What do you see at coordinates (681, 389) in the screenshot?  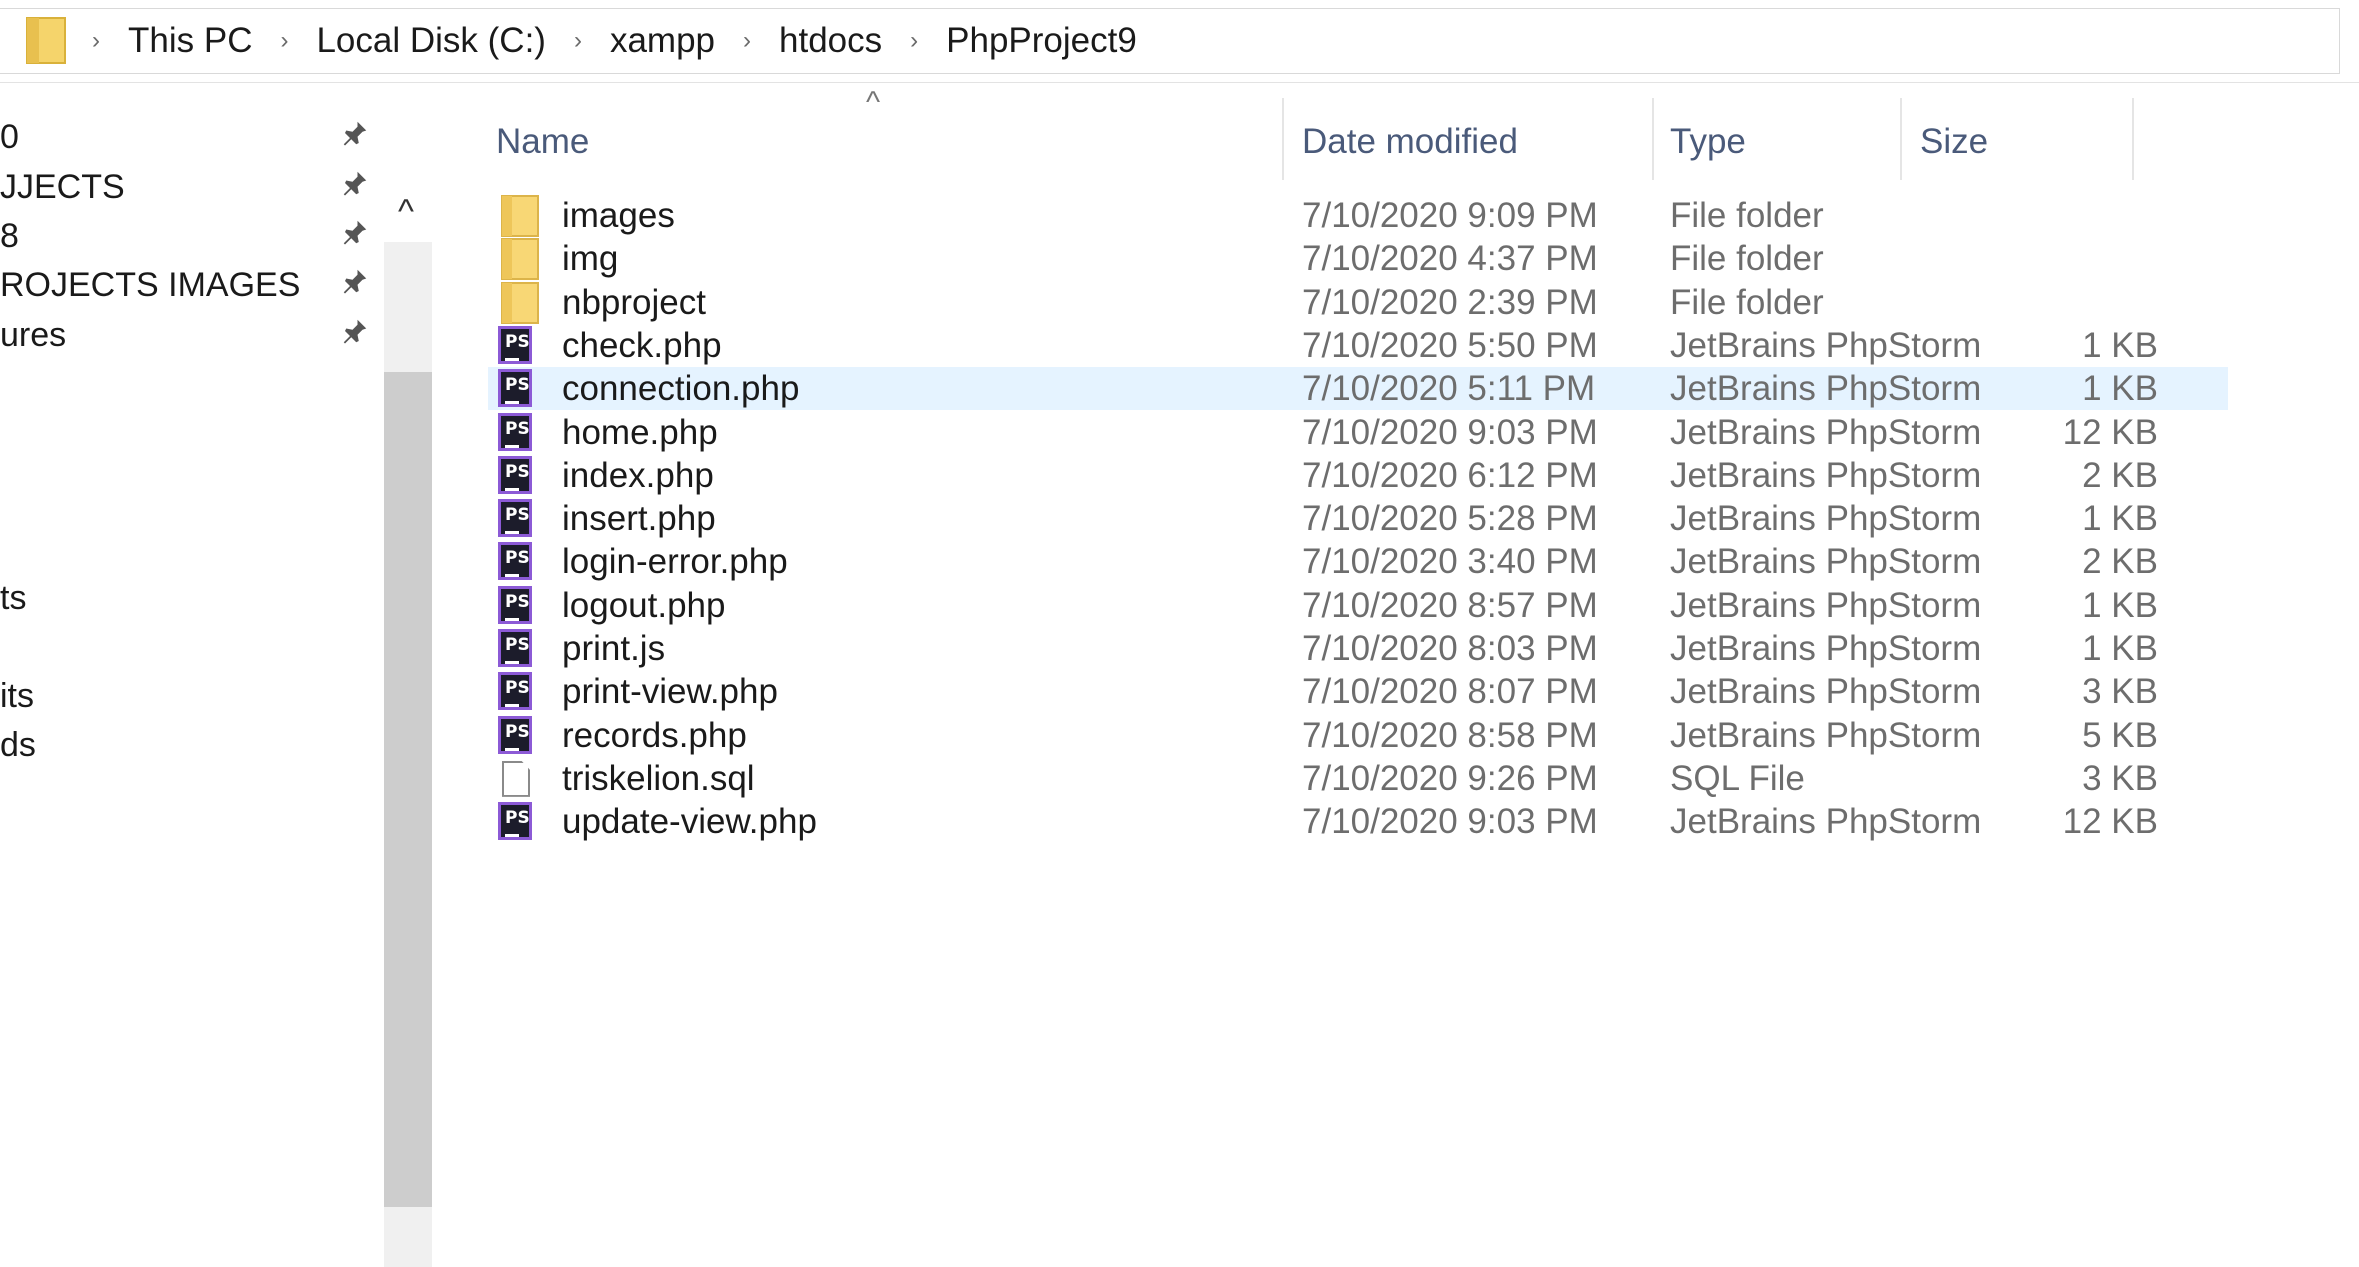 I see `file-name: connection.php` at bounding box center [681, 389].